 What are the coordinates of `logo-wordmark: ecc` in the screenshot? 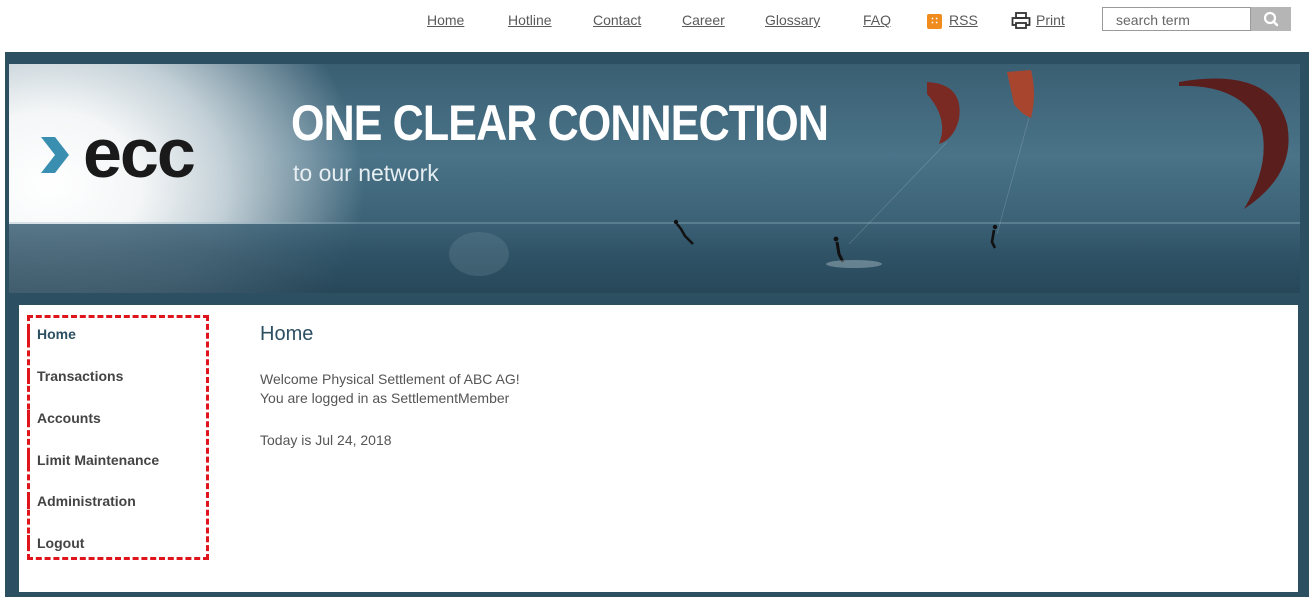 It's located at (139, 153).